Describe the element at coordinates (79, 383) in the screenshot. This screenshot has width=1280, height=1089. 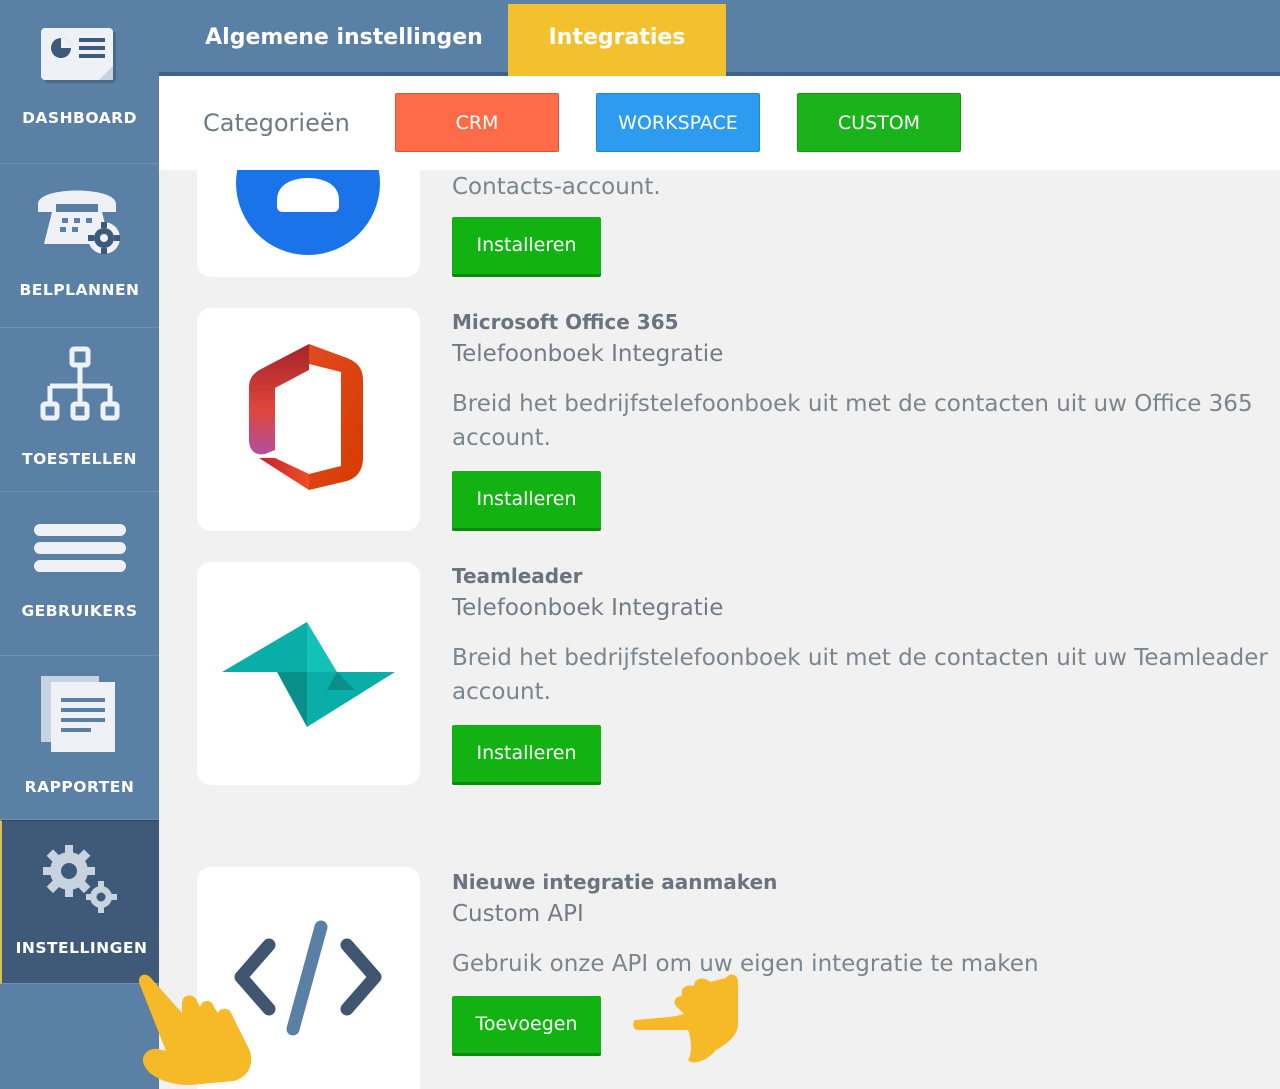
I see `org-chart-icon` at that location.